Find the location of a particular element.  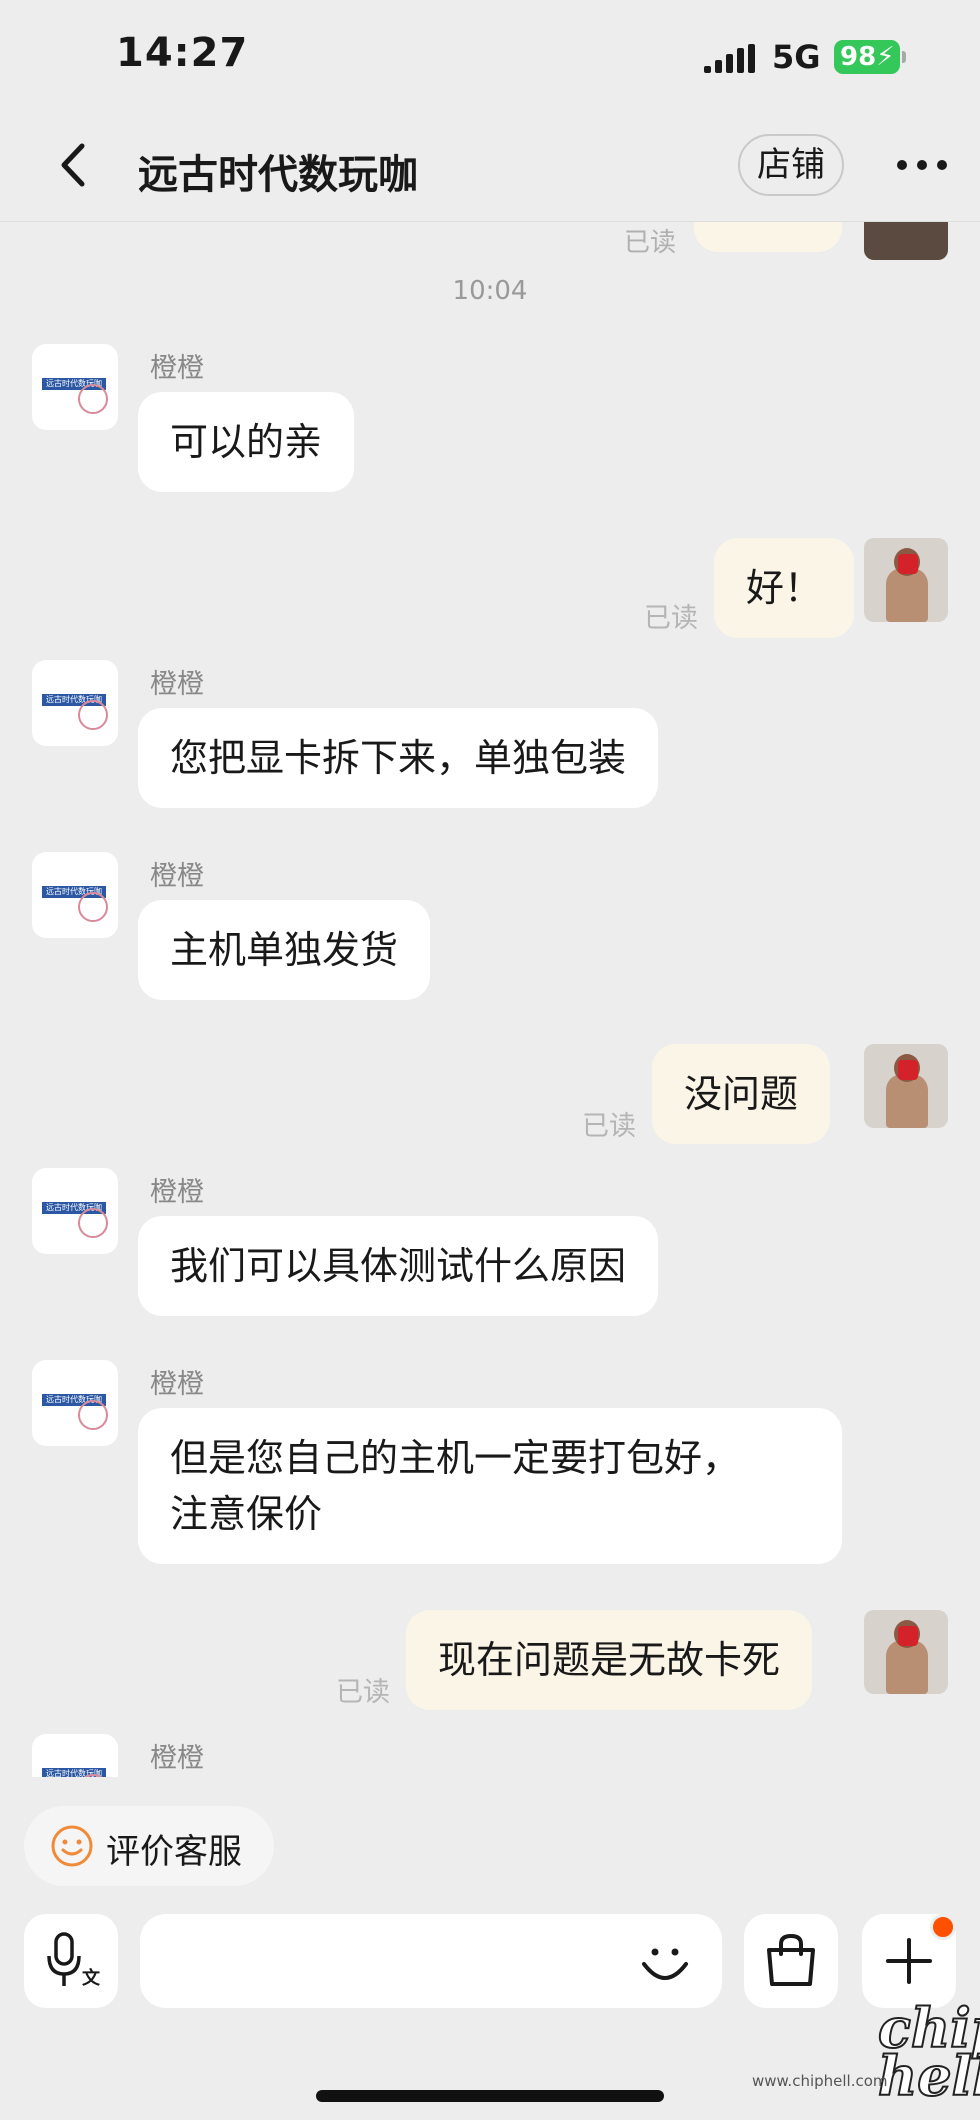

message-bubble-own: 好！ is located at coordinates (784, 588).